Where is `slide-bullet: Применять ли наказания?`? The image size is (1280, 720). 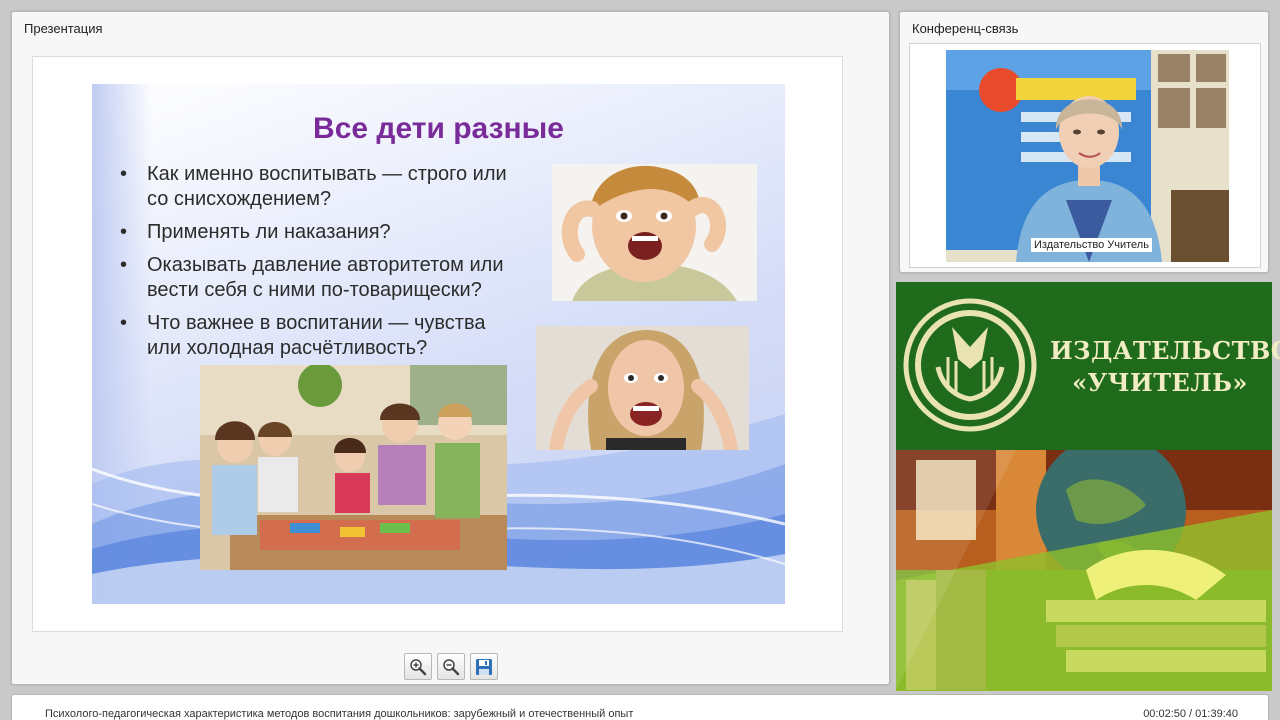 slide-bullet: Применять ли наказания? is located at coordinates (320, 232).